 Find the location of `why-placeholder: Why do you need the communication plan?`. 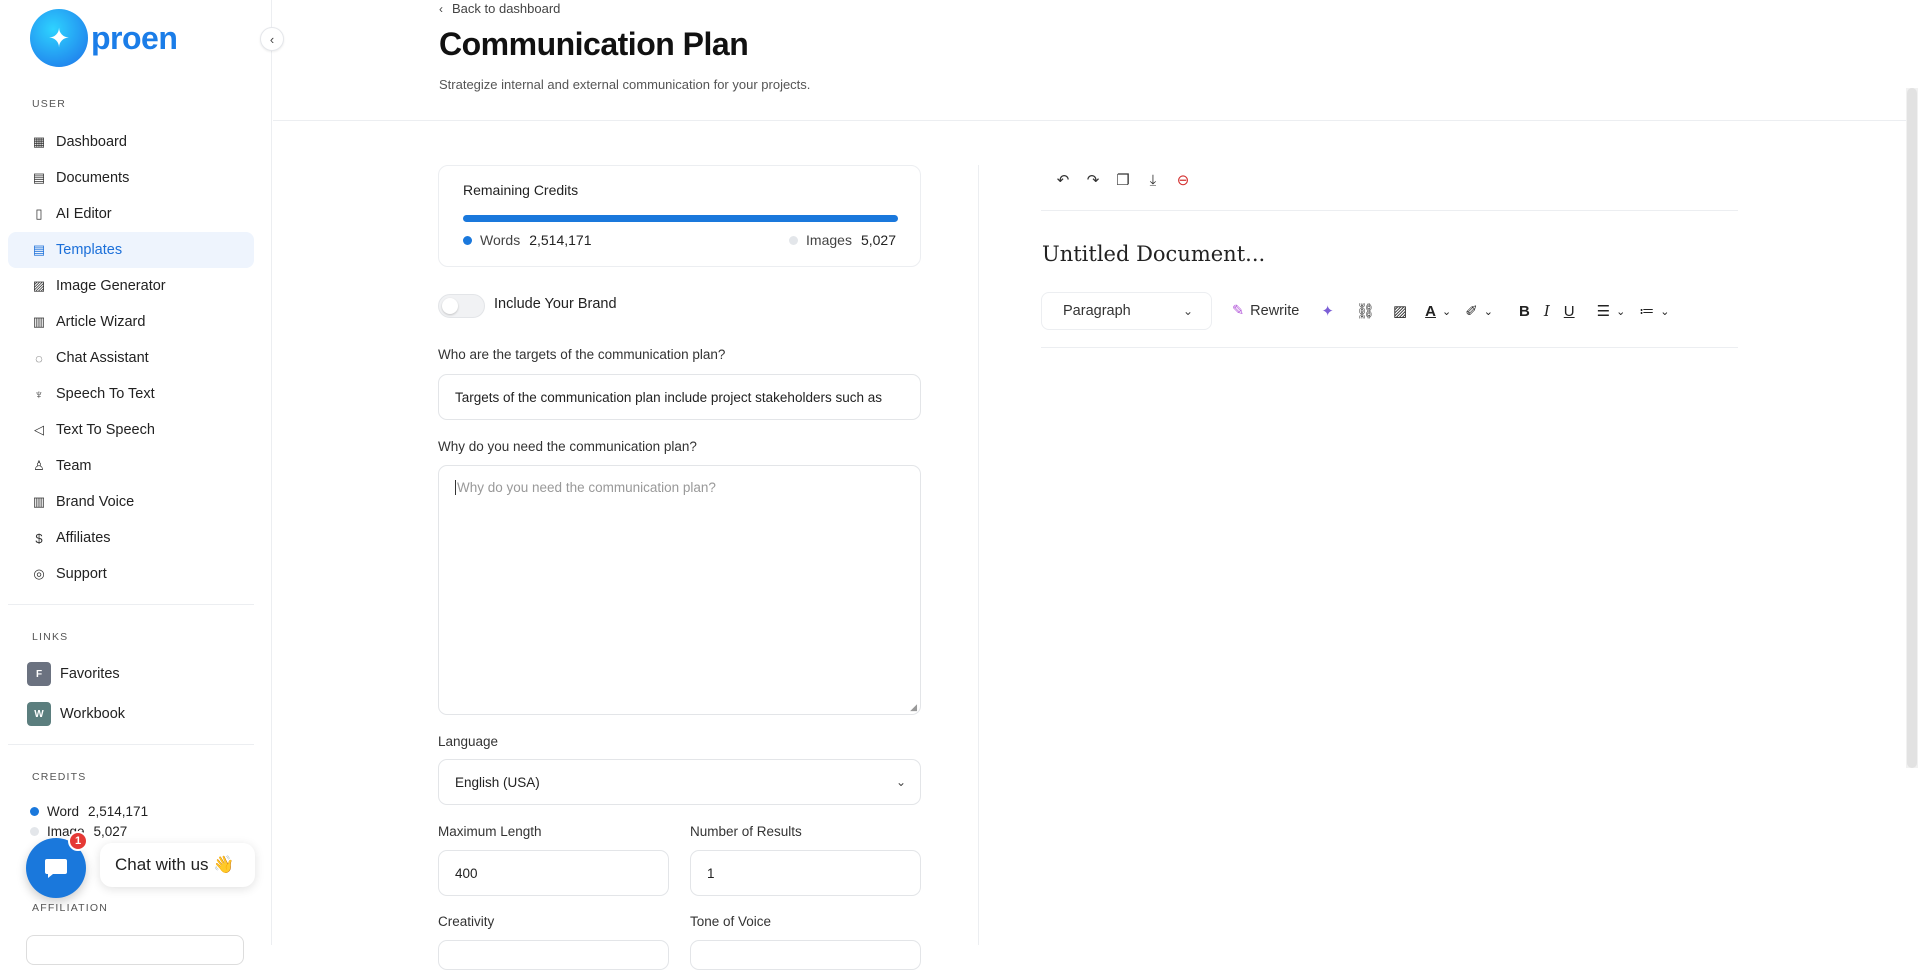

why-placeholder: Why do you need the communication plan? is located at coordinates (585, 487).